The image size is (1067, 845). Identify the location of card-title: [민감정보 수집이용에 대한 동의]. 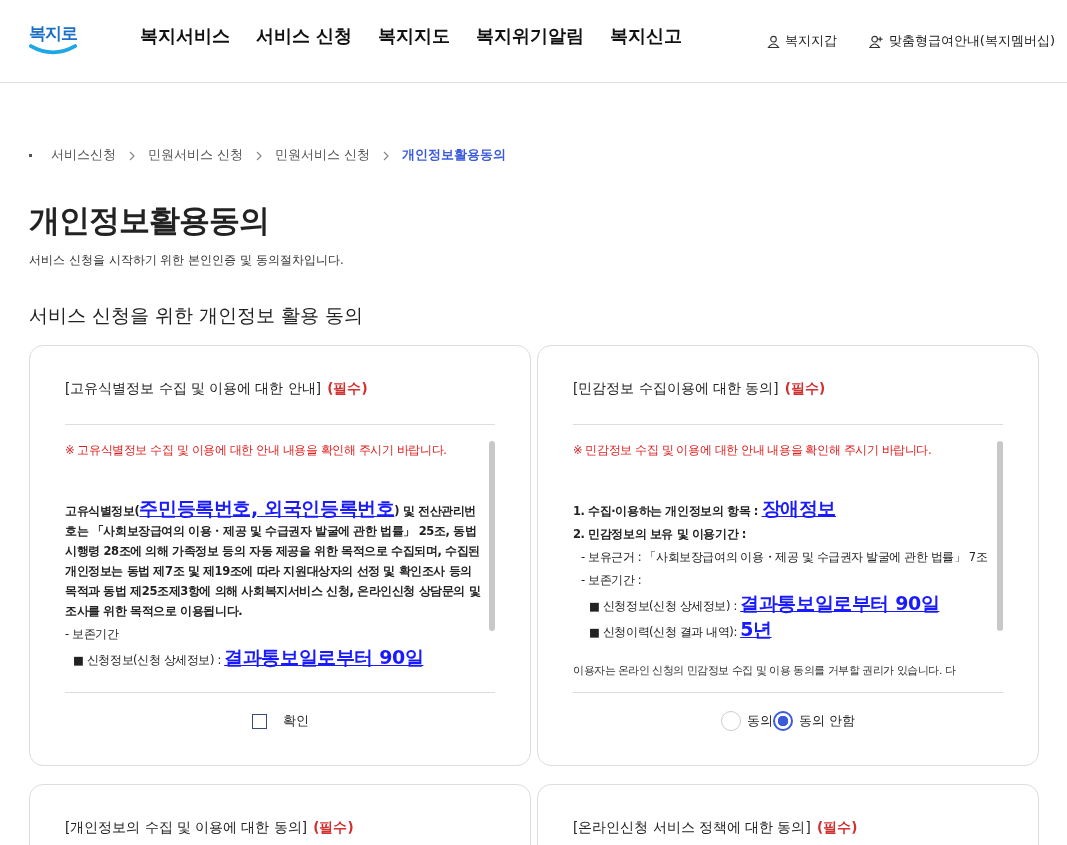
(676, 388).